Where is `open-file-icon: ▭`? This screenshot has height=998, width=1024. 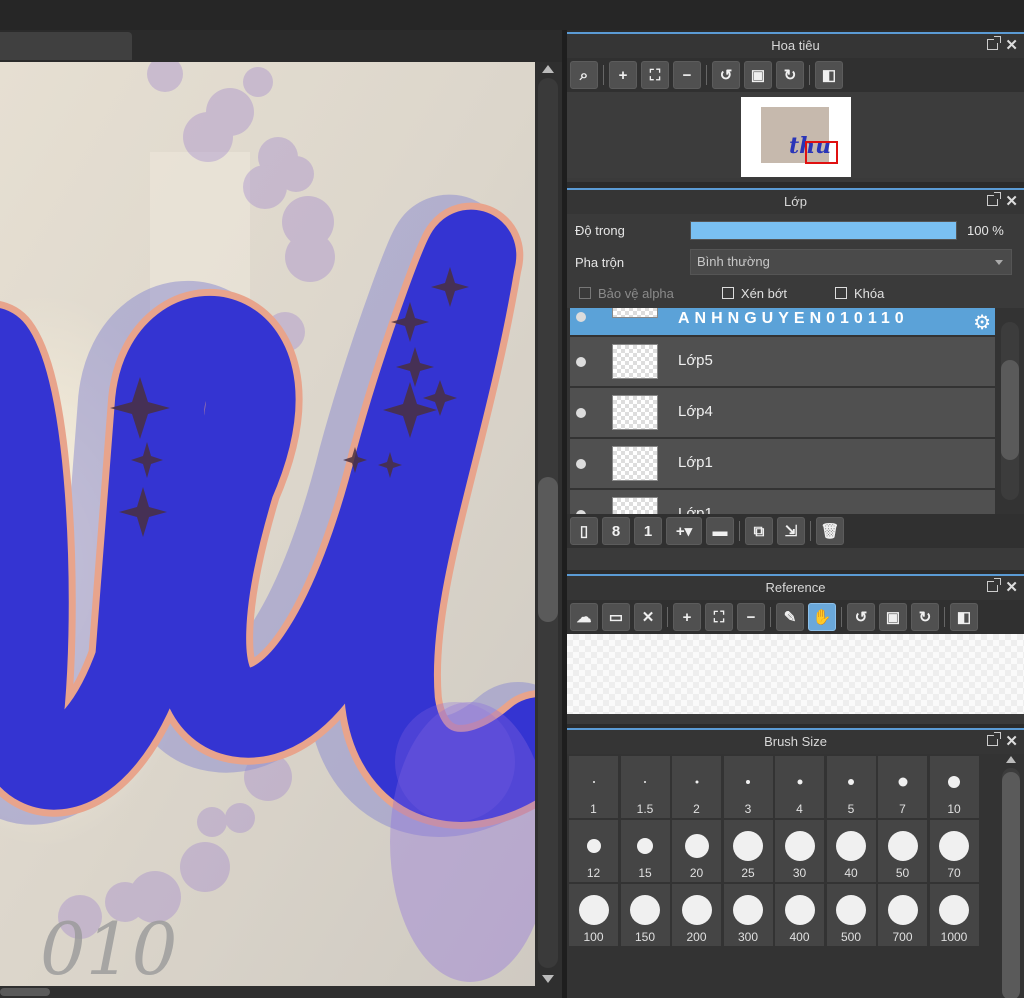
open-file-icon: ▭ is located at coordinates (616, 617).